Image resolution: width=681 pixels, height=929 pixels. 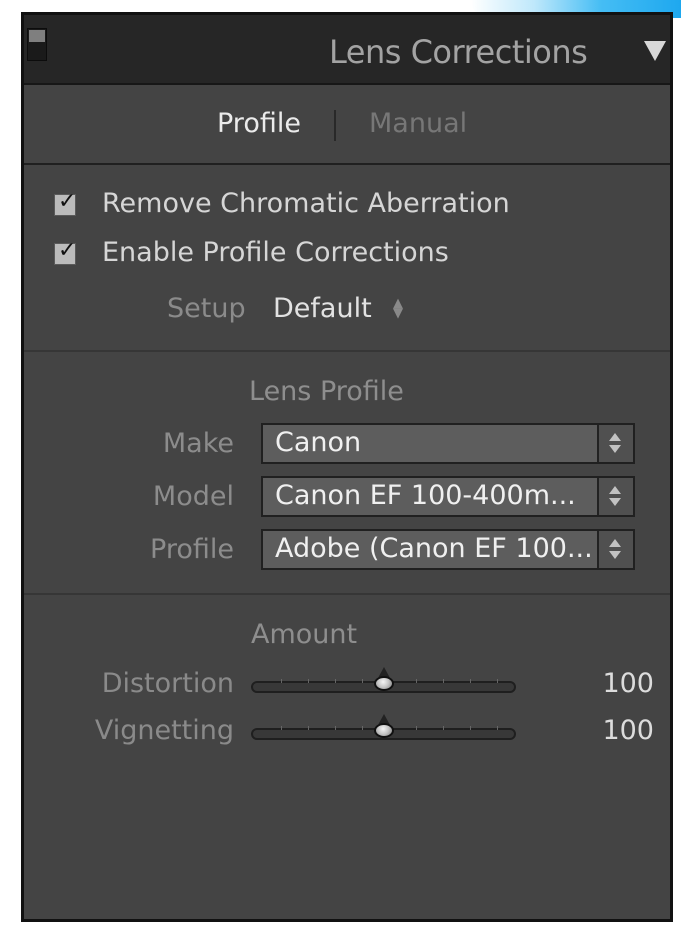 I want to click on remove-chromatic-aberration-checkbox: ✓, so click(x=65, y=202).